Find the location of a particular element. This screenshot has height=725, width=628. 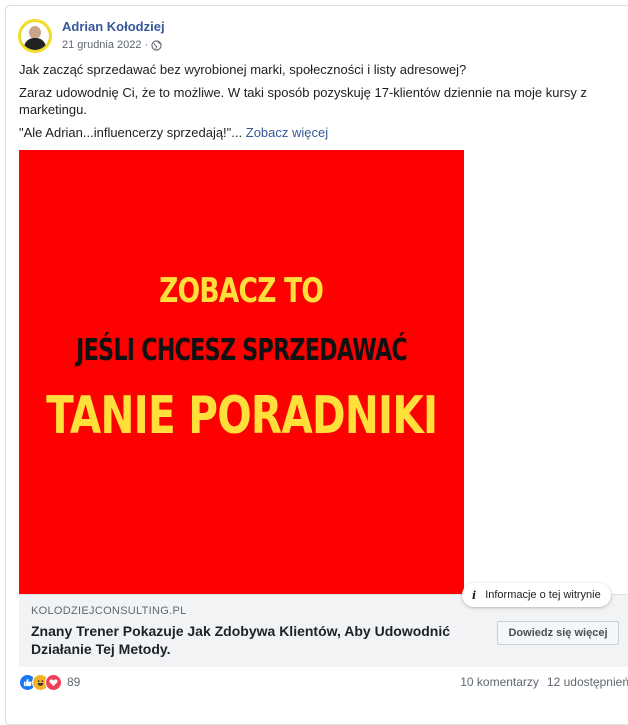

author-name: Adrian Kołodziej is located at coordinates (113, 27).